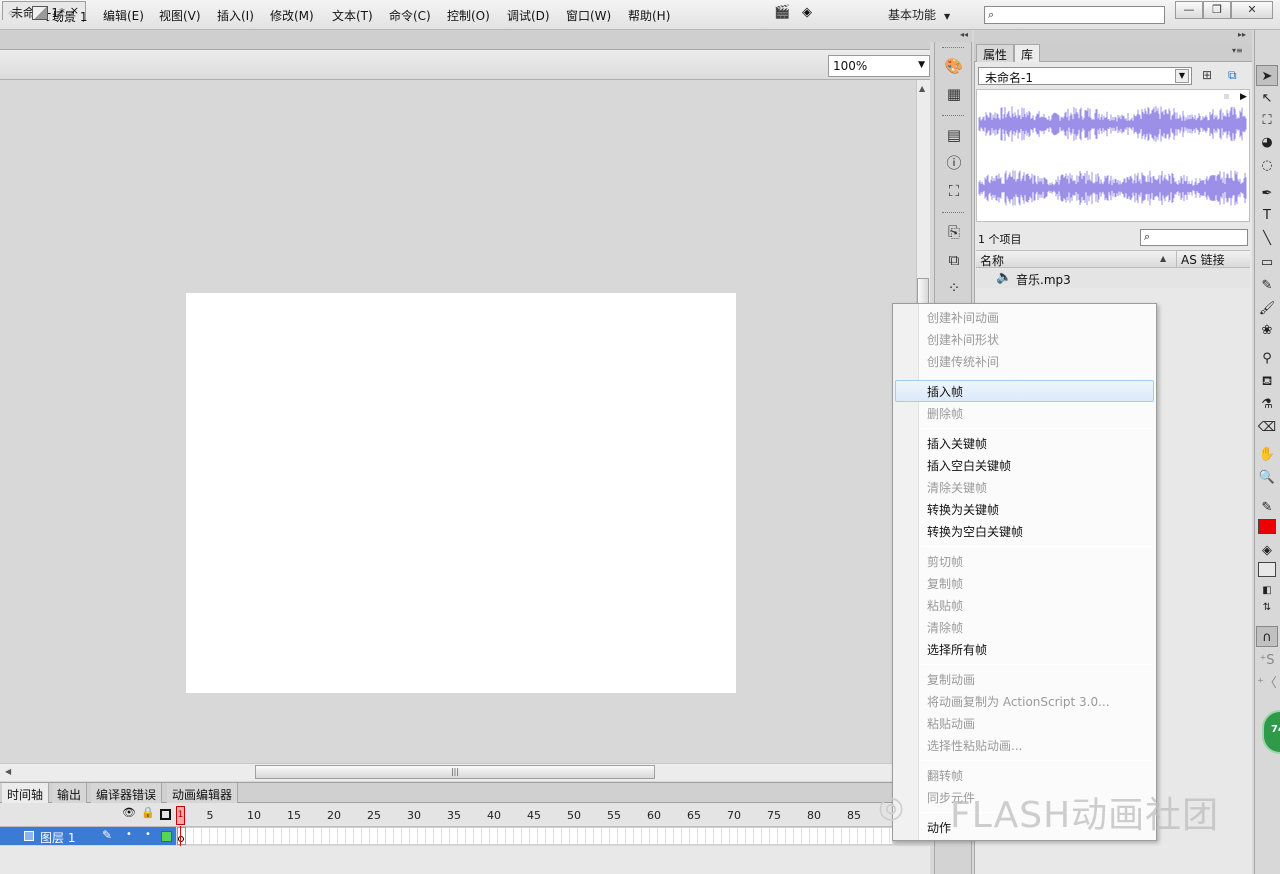 The height and width of the screenshot is (874, 1280). Describe the element at coordinates (945, 391) in the screenshot. I see `menu-item-insert-frame: 插入帧` at that location.